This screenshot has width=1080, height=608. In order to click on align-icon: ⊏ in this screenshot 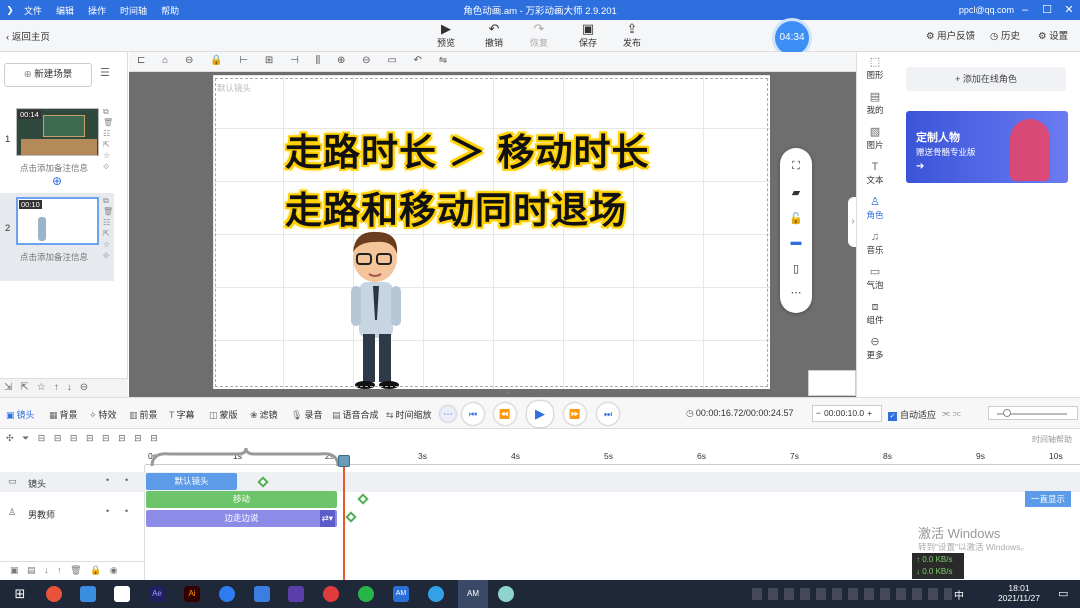, I will do `click(141, 60)`.